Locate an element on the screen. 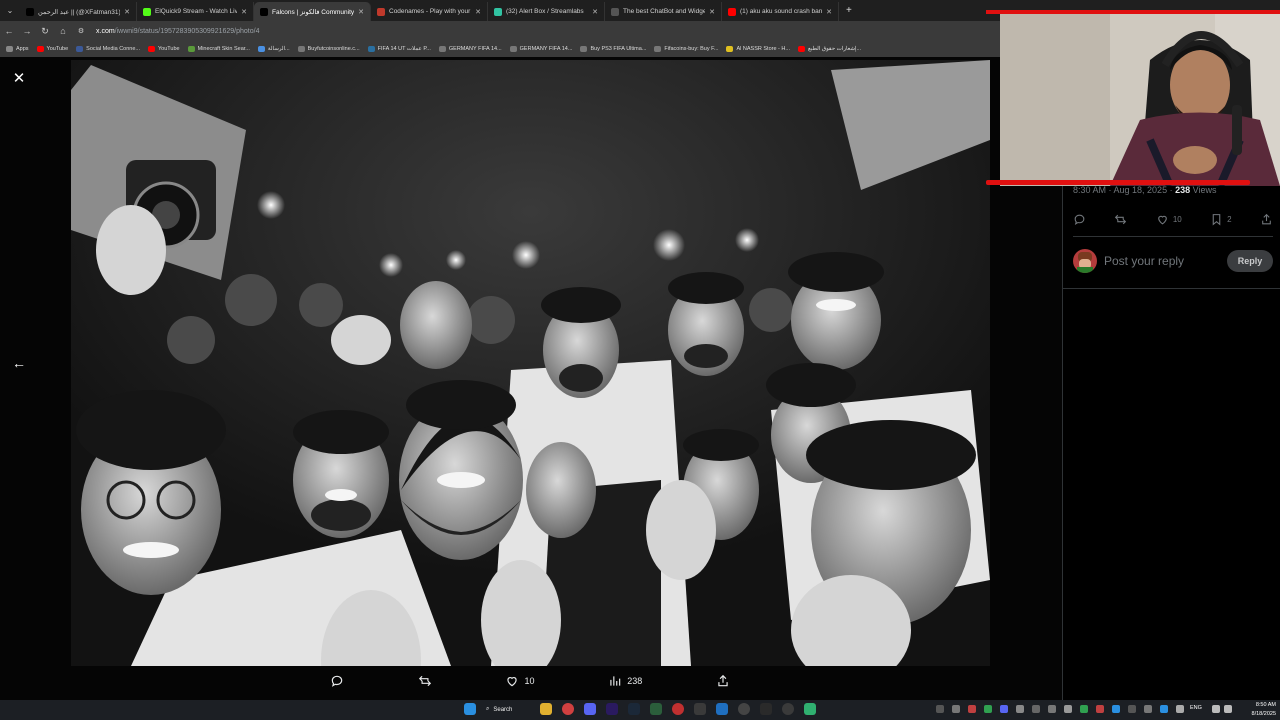  side-share-button is located at coordinates (1266, 219).